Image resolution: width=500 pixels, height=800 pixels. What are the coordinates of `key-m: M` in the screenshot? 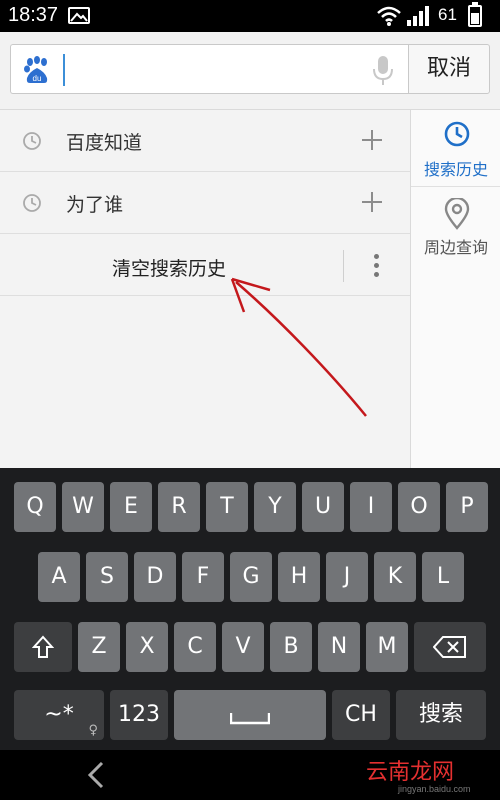 It's located at (387, 647).